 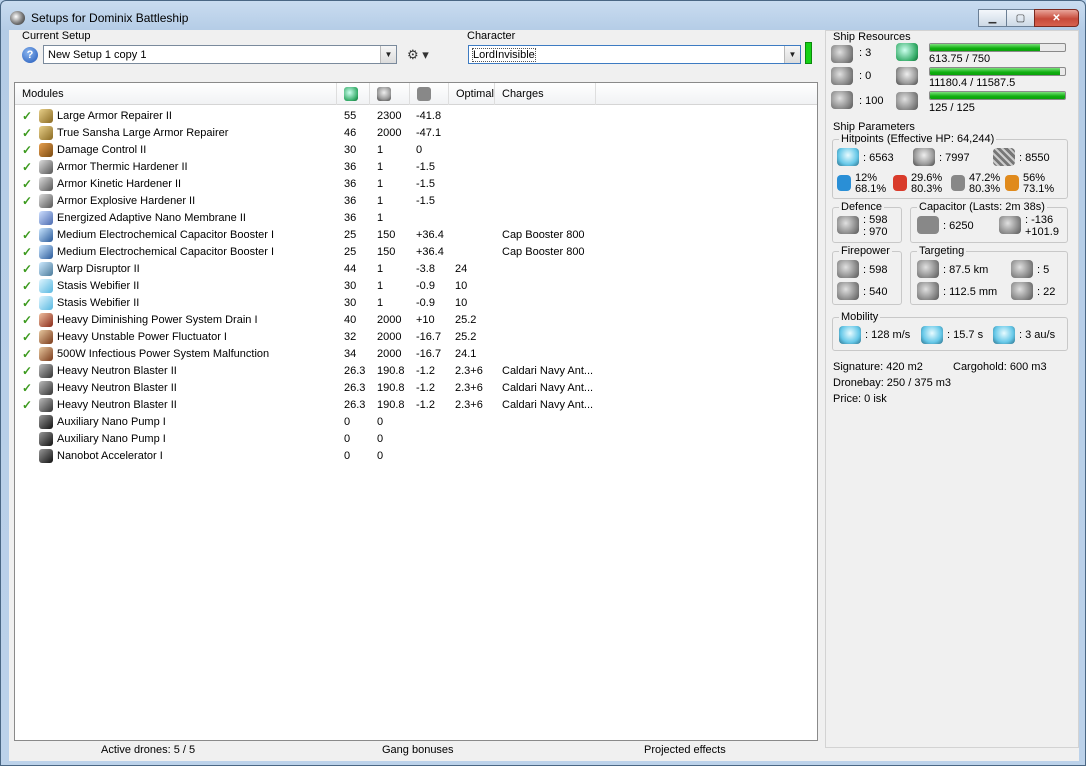 What do you see at coordinates (418, 750) in the screenshot?
I see `gang-bonuses-button: Gang bonuses` at bounding box center [418, 750].